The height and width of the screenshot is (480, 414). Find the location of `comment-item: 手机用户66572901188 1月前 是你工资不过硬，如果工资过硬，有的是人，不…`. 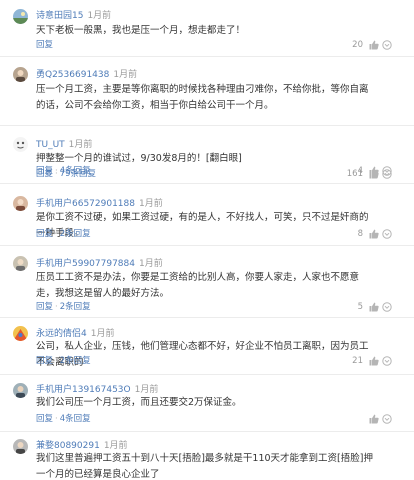

comment-item: 手机用户66572901188 1月前 是你工资不过硬，如果工资过硬，有的是人，不… is located at coordinates (207, 214).